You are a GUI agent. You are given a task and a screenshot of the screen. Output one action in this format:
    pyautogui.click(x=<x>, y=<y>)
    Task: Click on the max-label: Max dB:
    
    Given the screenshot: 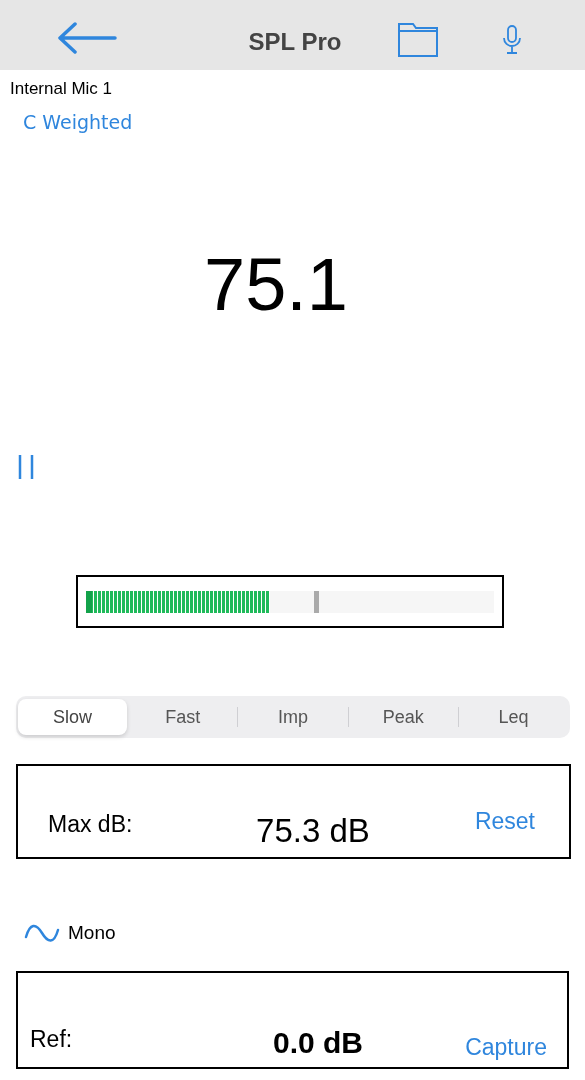 What is the action you would take?
    pyautogui.click(x=90, y=824)
    